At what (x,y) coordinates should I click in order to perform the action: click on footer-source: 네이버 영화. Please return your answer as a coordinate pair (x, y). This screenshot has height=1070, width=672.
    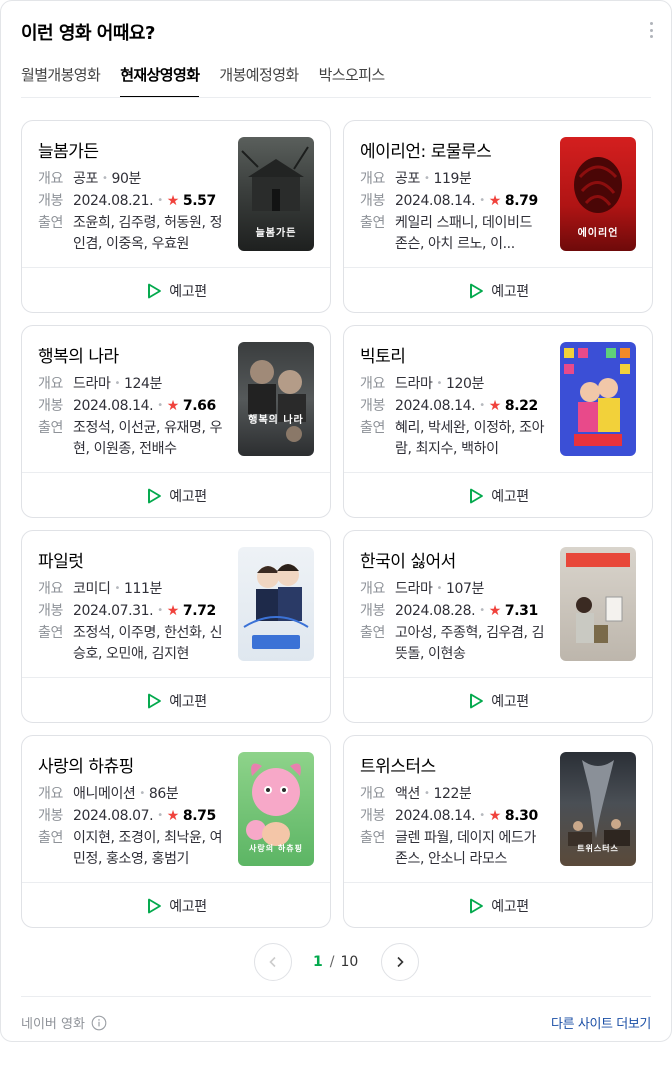
    Looking at the image, I should click on (64, 1022).